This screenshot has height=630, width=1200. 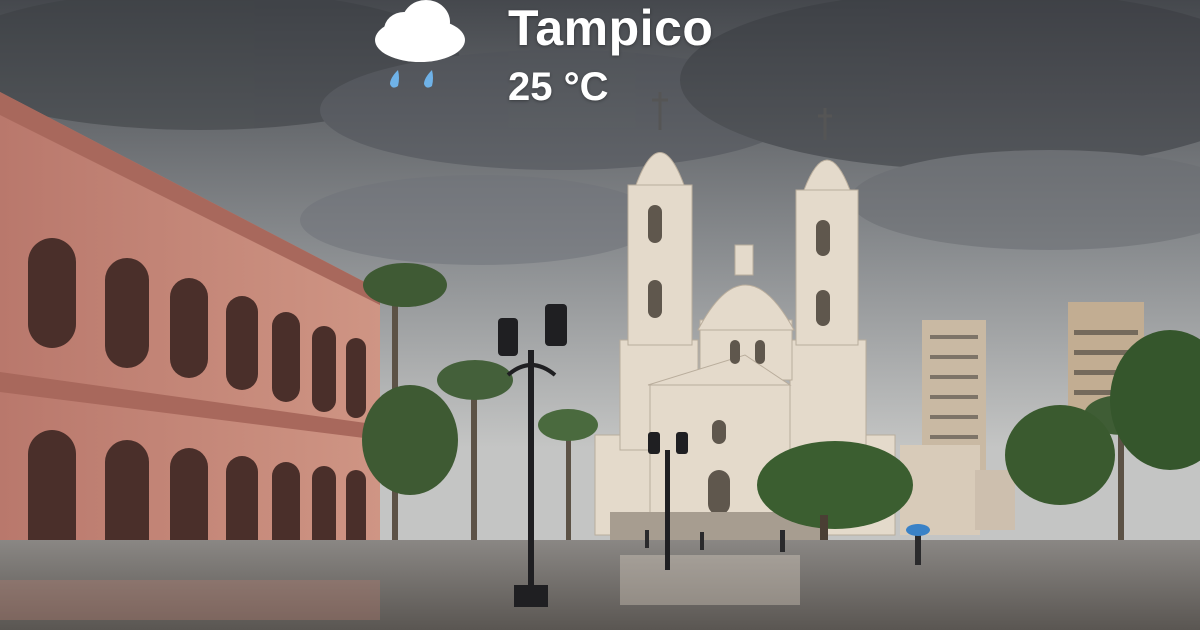 What do you see at coordinates (420, 44) in the screenshot?
I see `rain-cloud-icon` at bounding box center [420, 44].